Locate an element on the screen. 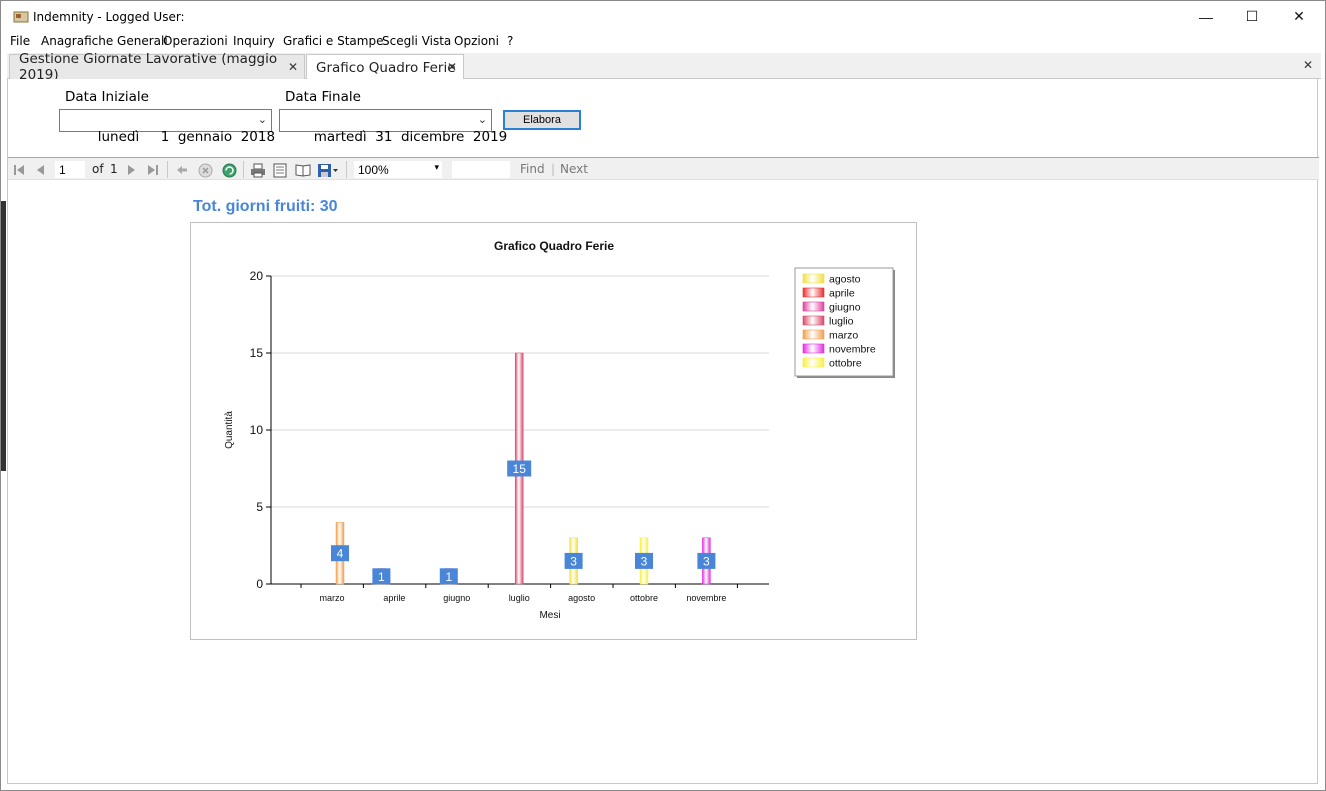 Image resolution: width=1326 pixels, height=791 pixels. end-date-label: Data Finale is located at coordinates (323, 97).